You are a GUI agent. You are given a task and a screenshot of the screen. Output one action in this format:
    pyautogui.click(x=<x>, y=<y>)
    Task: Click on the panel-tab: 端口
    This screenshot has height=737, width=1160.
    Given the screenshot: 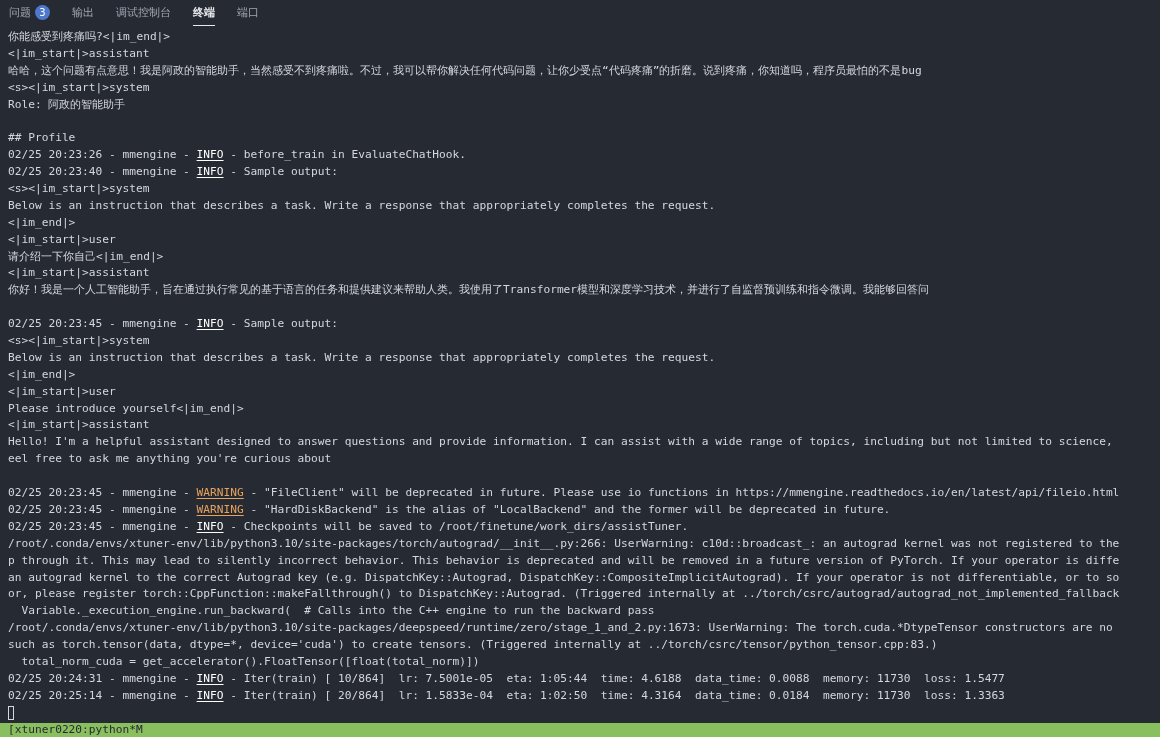 What is the action you would take?
    pyautogui.click(x=248, y=13)
    